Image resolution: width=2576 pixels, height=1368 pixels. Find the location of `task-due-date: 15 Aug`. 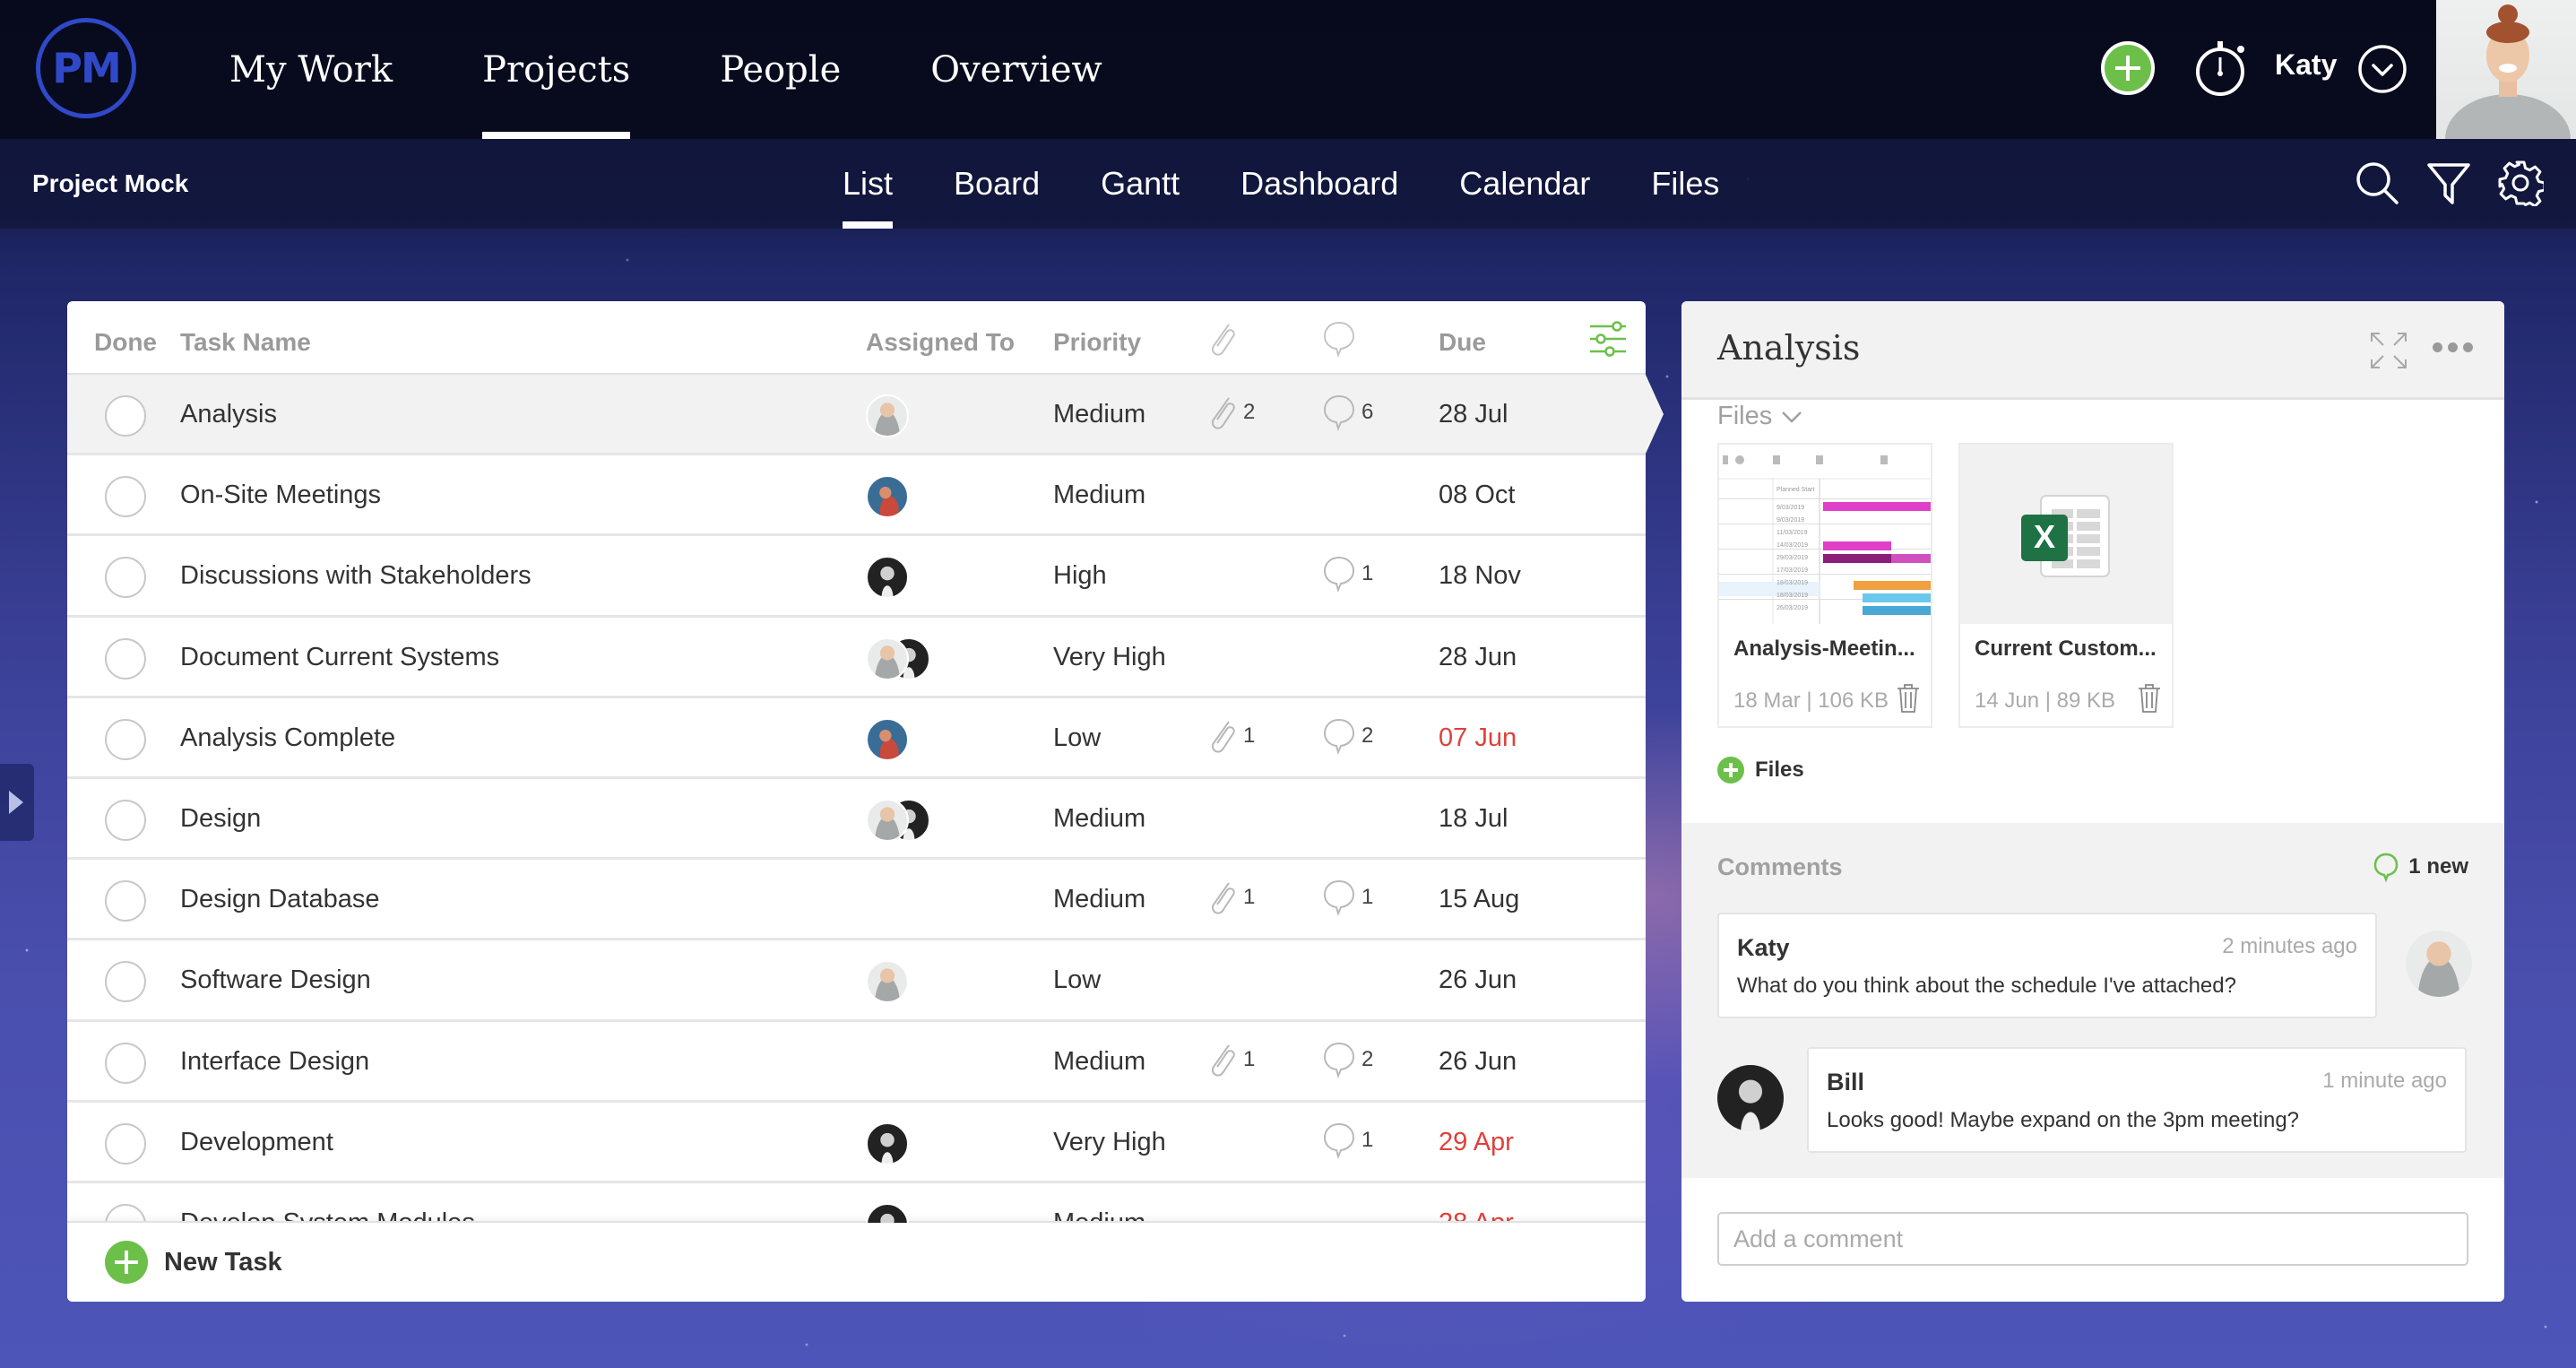

task-due-date: 15 Aug is located at coordinates (1479, 899).